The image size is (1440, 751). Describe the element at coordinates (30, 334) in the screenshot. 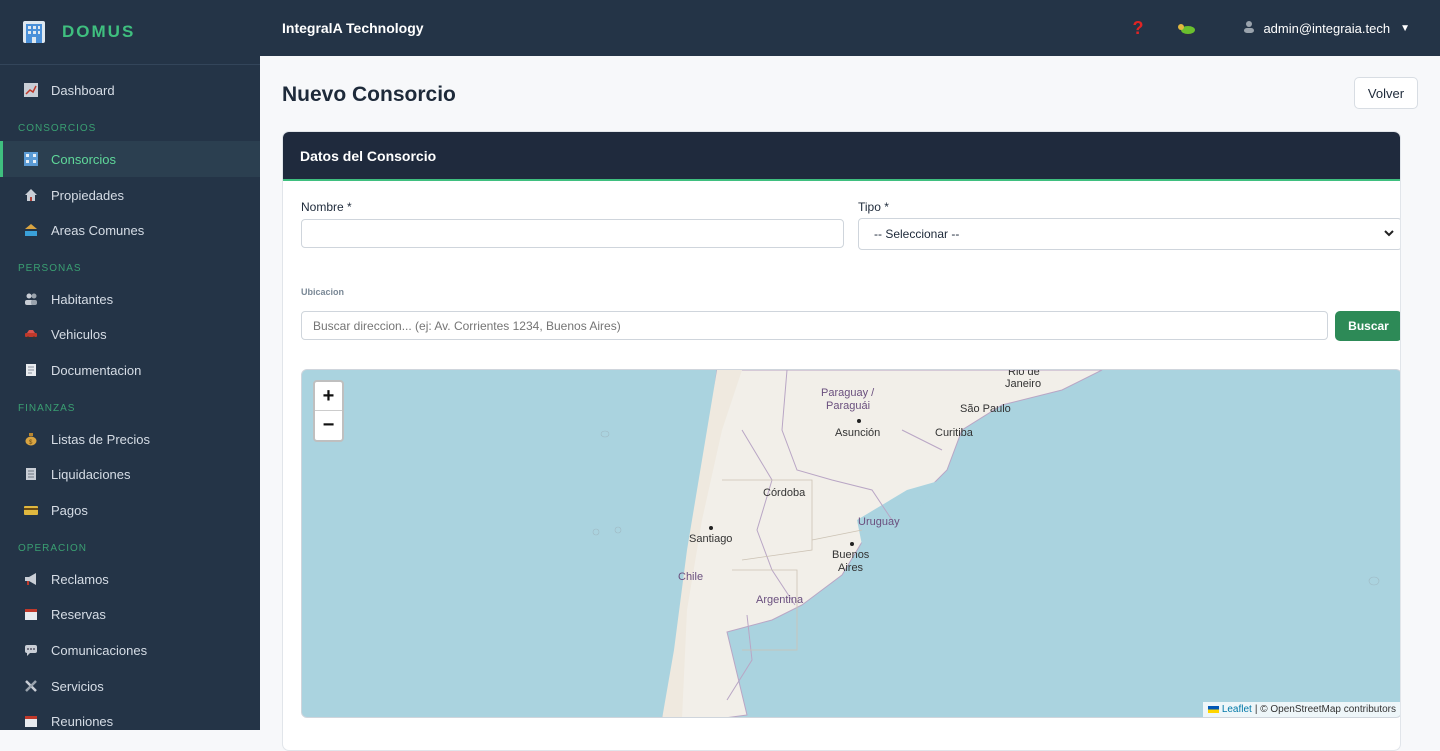

I see `car-icon` at that location.